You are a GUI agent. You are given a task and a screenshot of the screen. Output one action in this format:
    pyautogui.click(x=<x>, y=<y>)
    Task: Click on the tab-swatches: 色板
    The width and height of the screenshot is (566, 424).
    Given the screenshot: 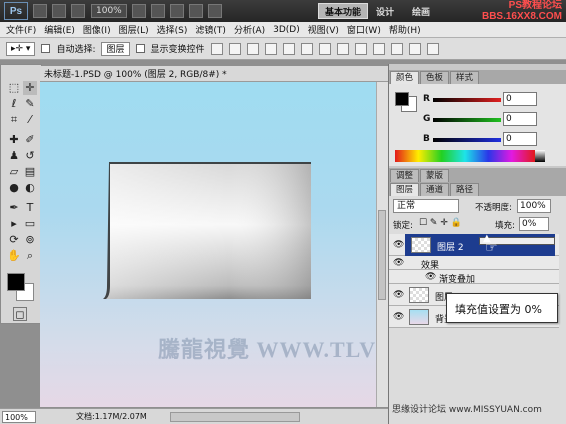 What is the action you would take?
    pyautogui.click(x=435, y=77)
    